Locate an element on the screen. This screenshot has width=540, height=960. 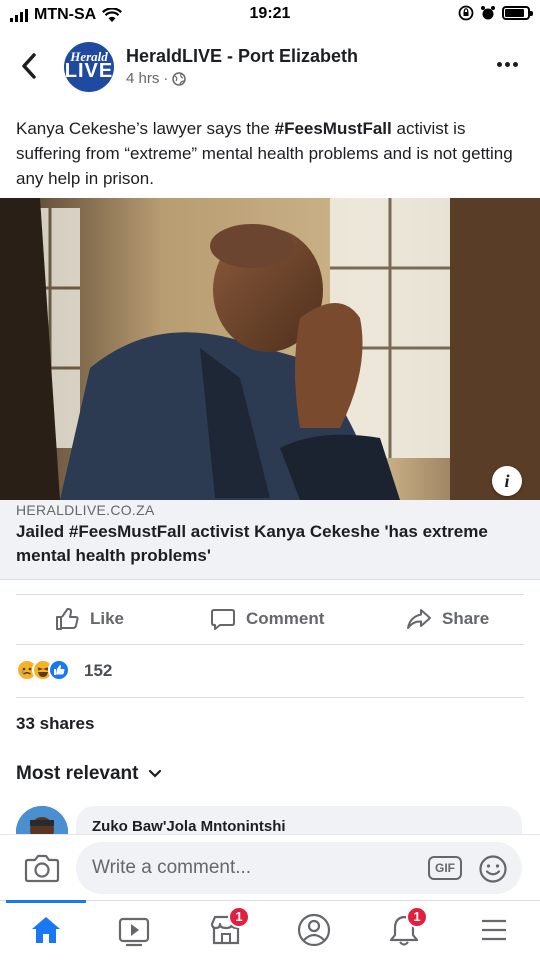
battery-level is located at coordinates (514, 13).